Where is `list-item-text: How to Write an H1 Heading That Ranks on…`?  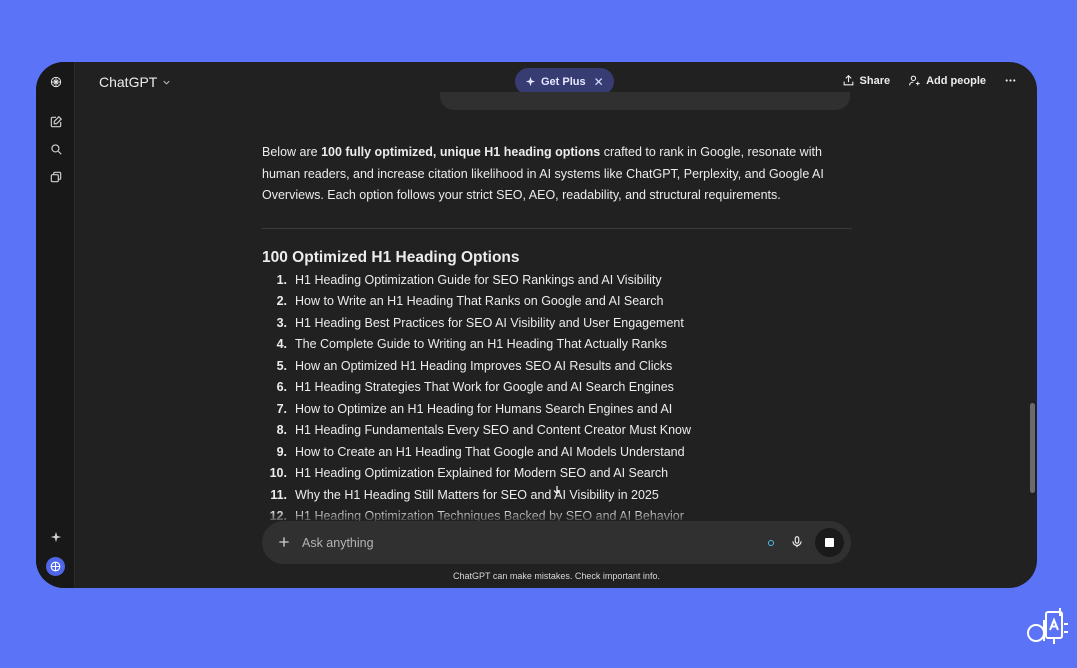
list-item-text: How to Write an H1 Heading That Ranks on… is located at coordinates (479, 301).